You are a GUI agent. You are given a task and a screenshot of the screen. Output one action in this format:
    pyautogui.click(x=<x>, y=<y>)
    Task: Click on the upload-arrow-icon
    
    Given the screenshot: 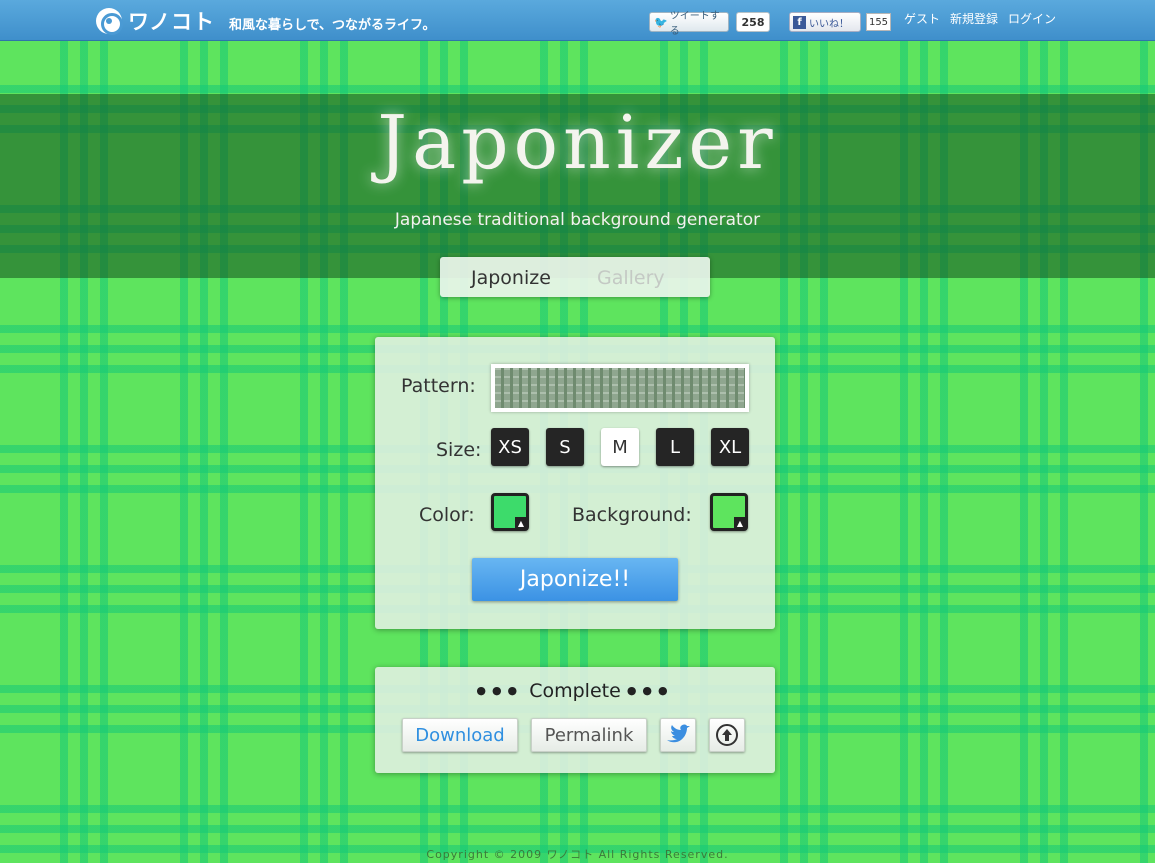 What is the action you would take?
    pyautogui.click(x=727, y=735)
    